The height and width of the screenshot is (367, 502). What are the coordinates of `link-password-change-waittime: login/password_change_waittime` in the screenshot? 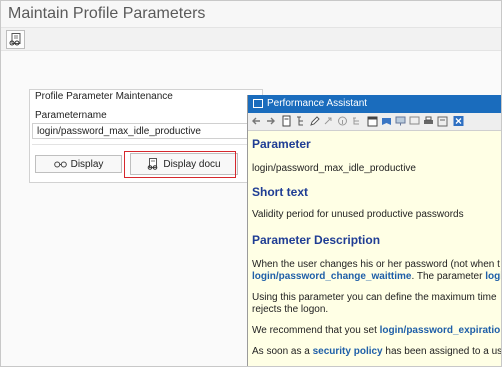 It's located at (331, 276).